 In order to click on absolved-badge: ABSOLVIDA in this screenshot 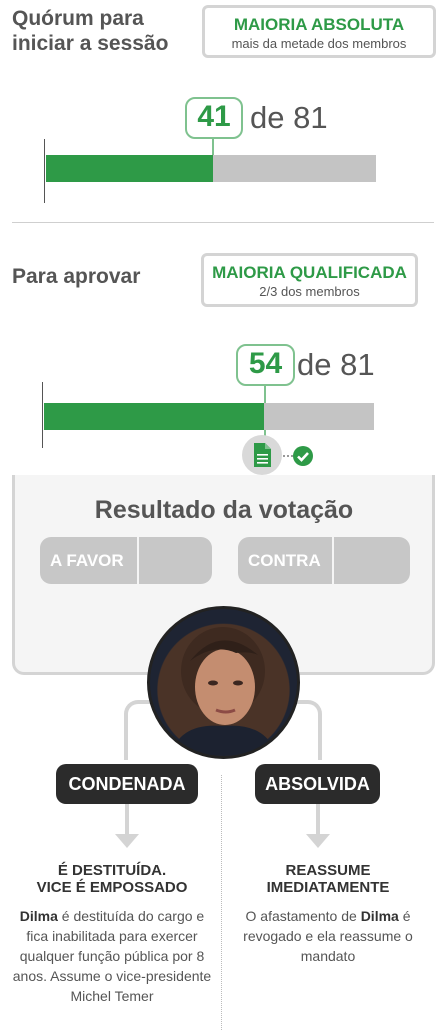, I will do `click(317, 784)`.